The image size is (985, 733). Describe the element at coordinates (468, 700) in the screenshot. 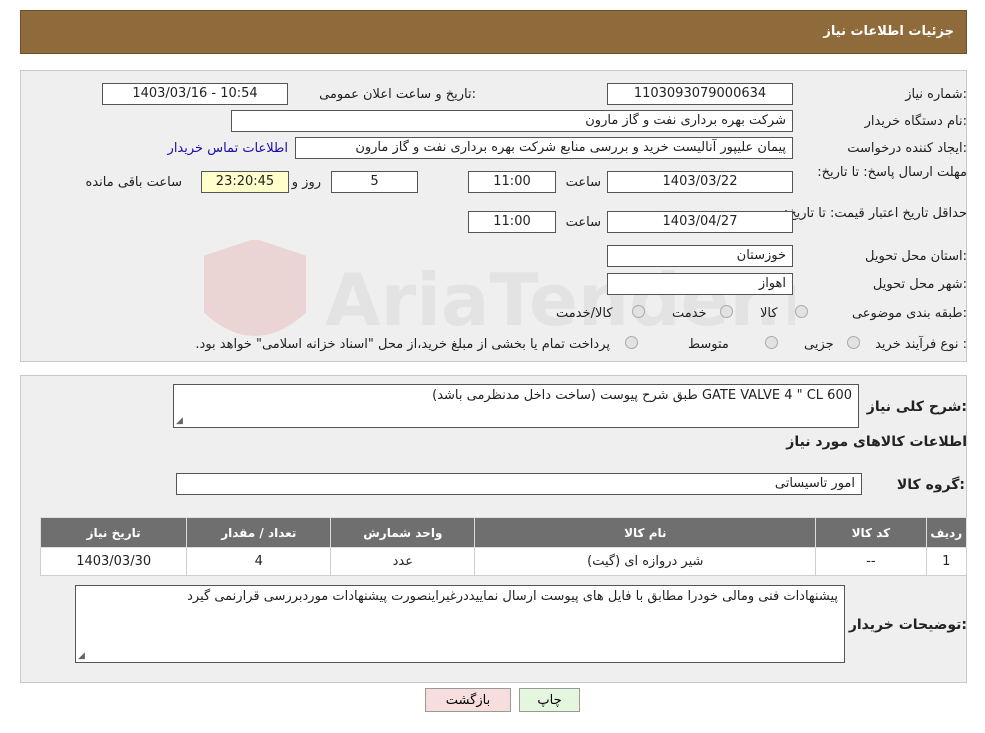

I see `back-button: بازگشت` at that location.